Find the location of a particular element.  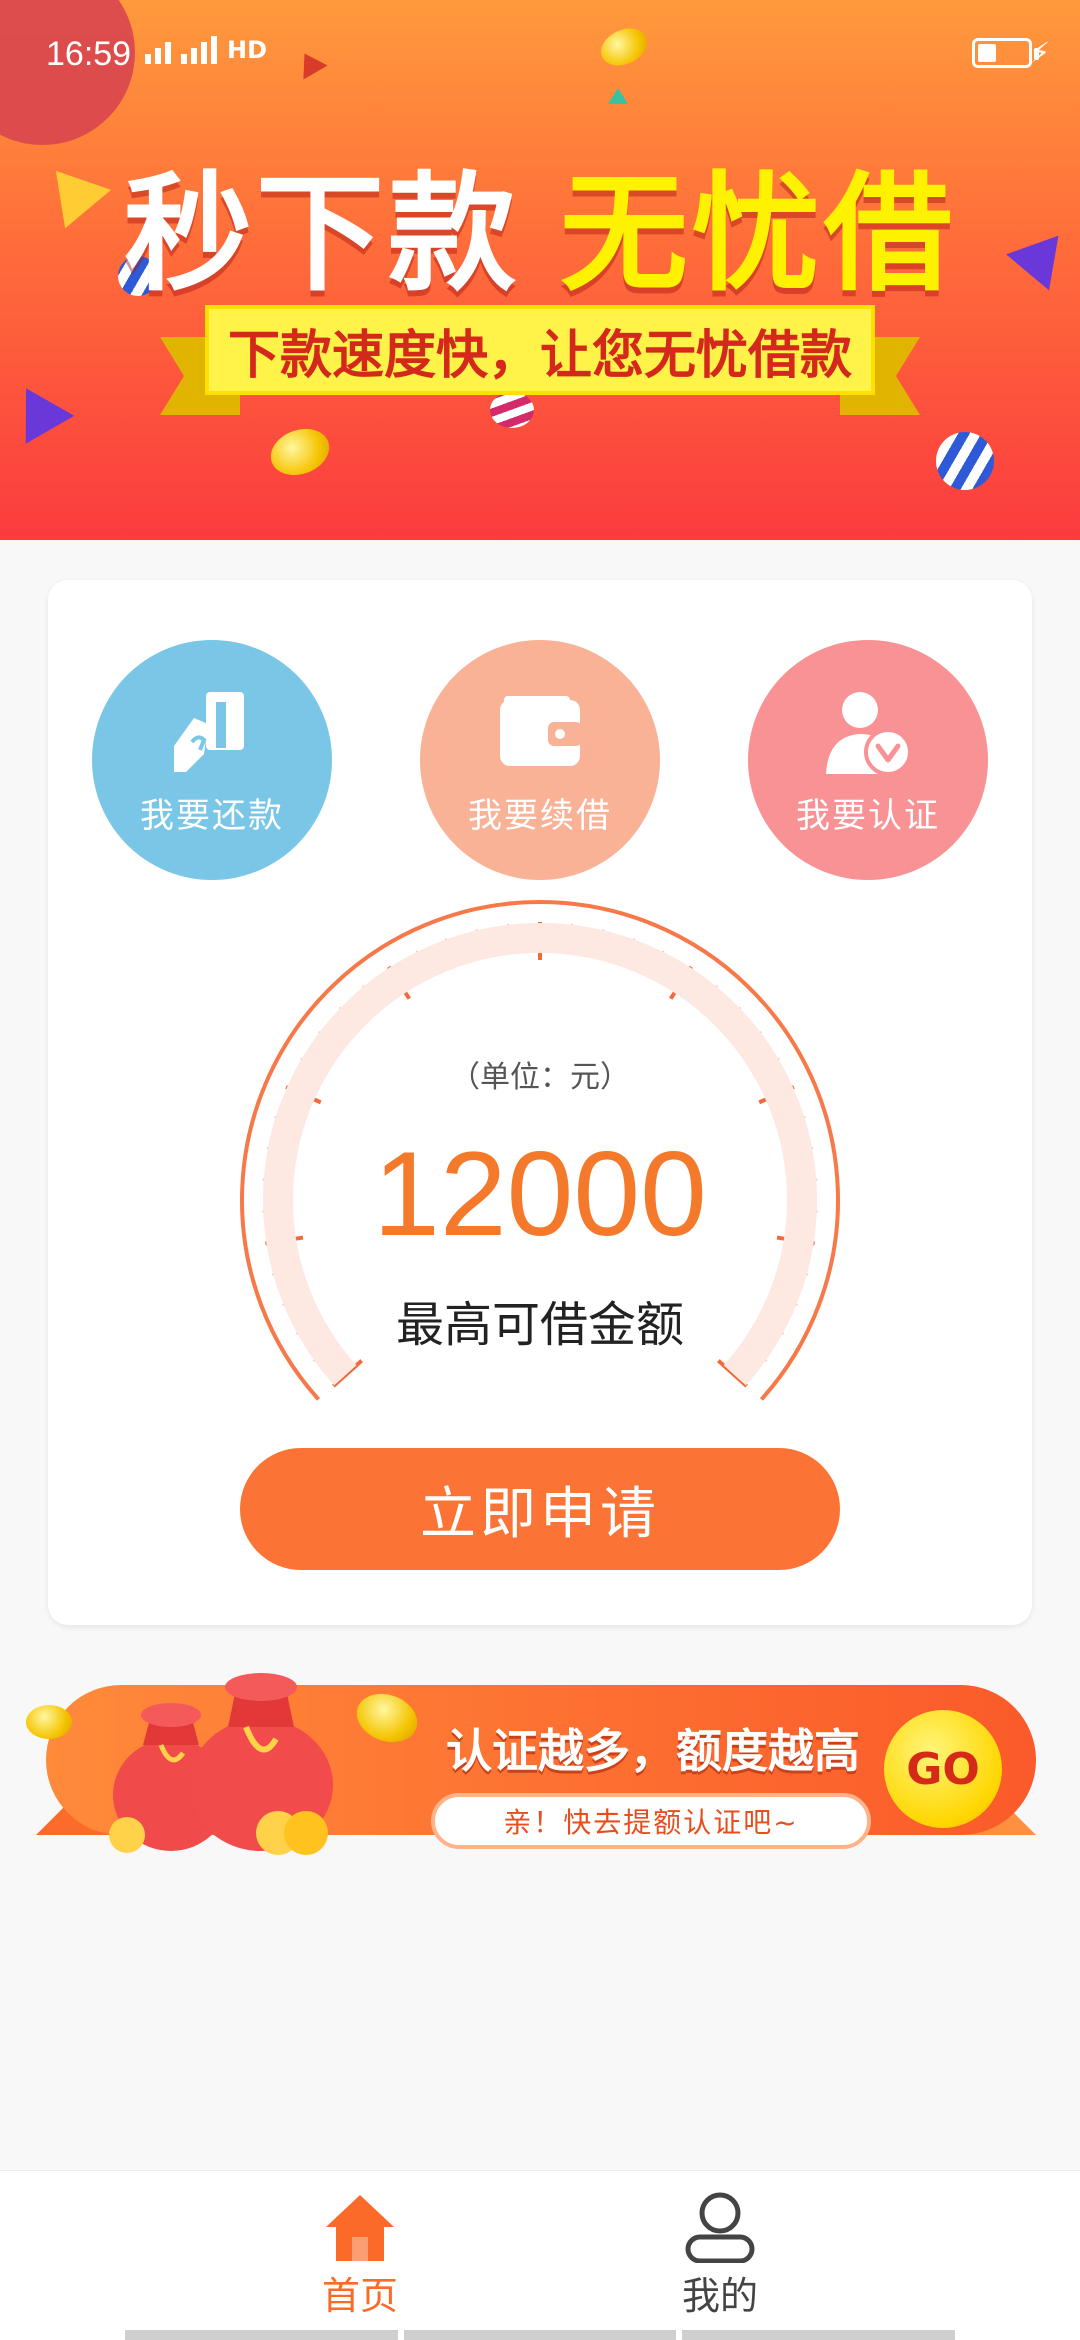

apply-now-button: 立即申请 is located at coordinates (540, 1509).